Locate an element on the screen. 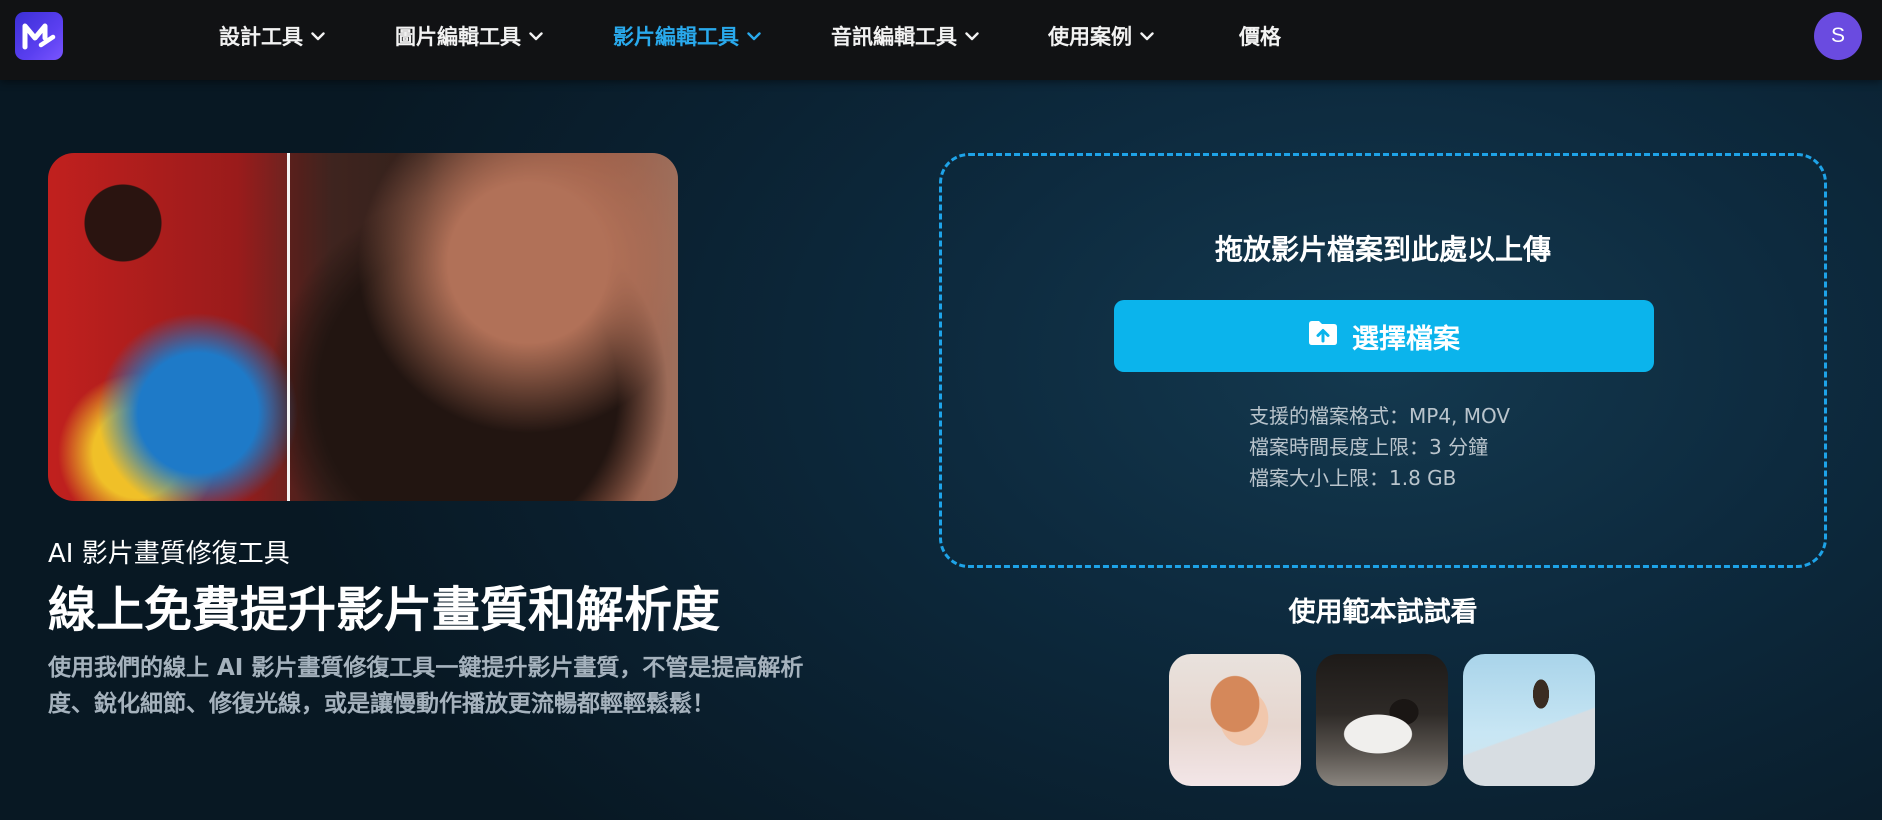  nav-label: 價格 is located at coordinates (1260, 37).